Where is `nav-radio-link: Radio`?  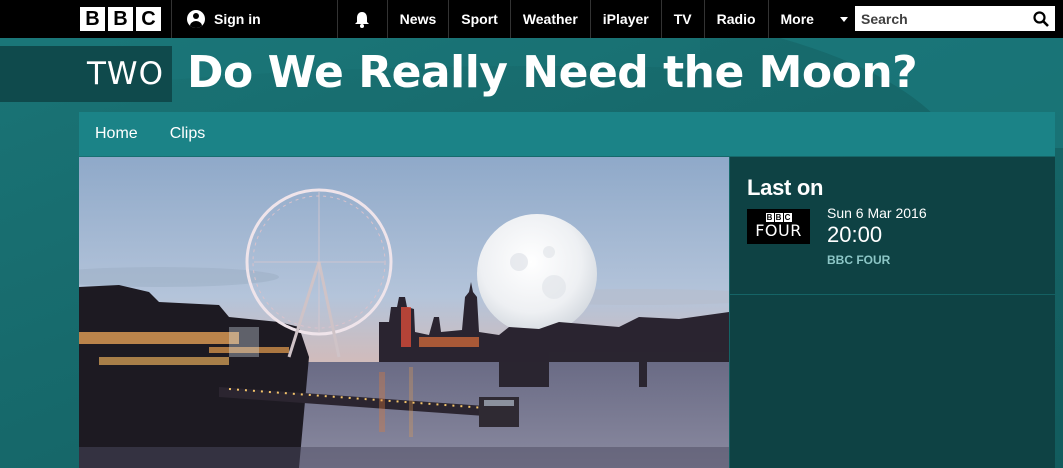
nav-radio-link: Radio is located at coordinates (737, 19).